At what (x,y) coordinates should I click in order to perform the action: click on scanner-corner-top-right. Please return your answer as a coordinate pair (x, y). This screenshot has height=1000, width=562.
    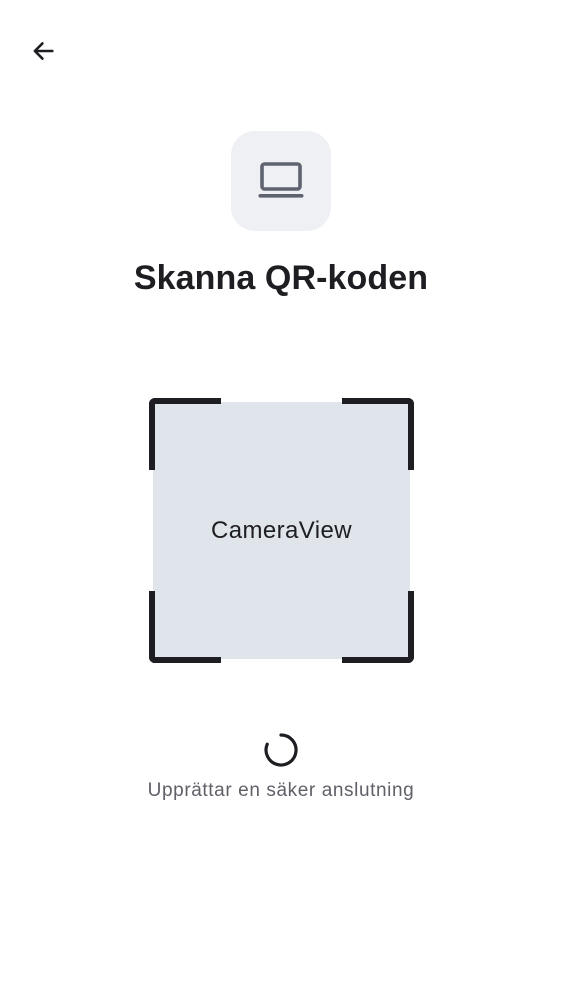
    Looking at the image, I should click on (378, 434).